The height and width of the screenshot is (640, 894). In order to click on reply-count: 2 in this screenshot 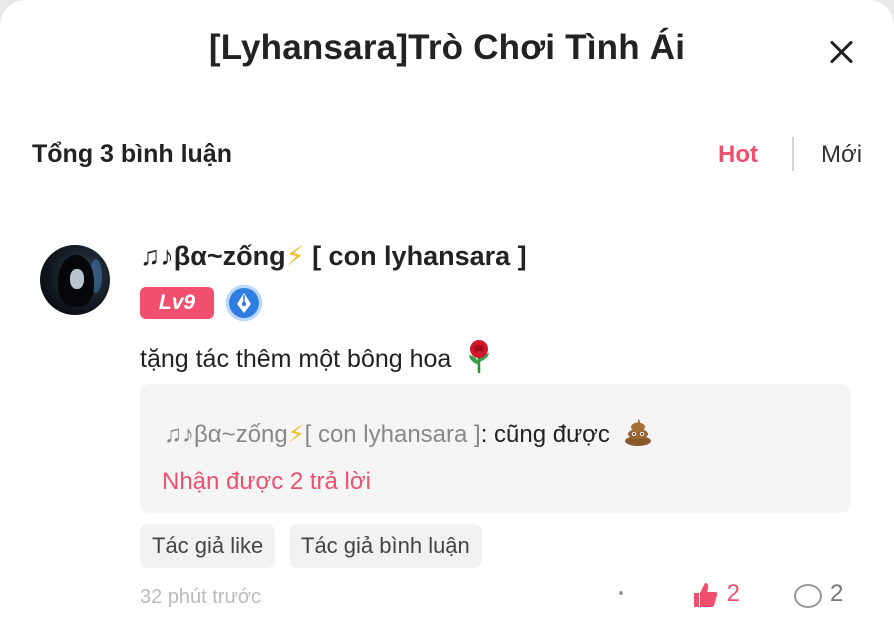, I will do `click(837, 593)`.